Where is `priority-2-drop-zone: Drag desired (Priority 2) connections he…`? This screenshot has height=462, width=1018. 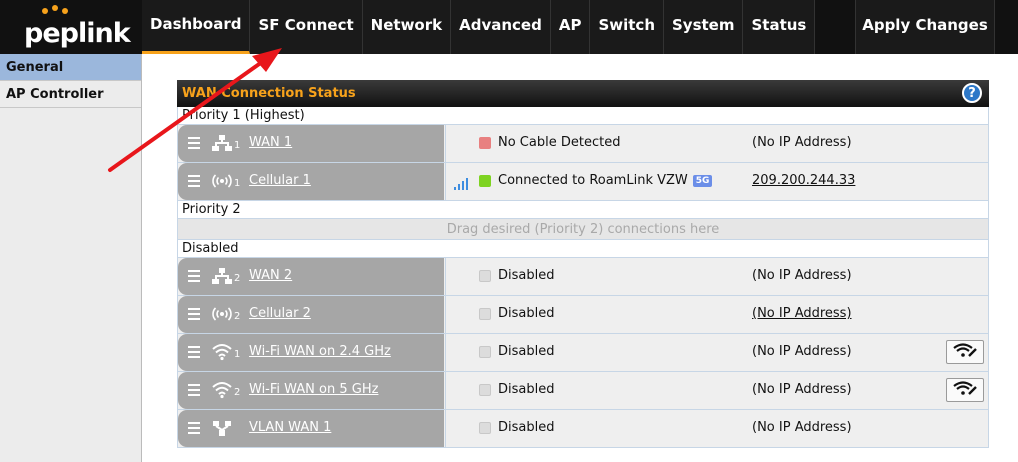
priority-2-drop-zone: Drag desired (Priority 2) connections he… is located at coordinates (583, 229).